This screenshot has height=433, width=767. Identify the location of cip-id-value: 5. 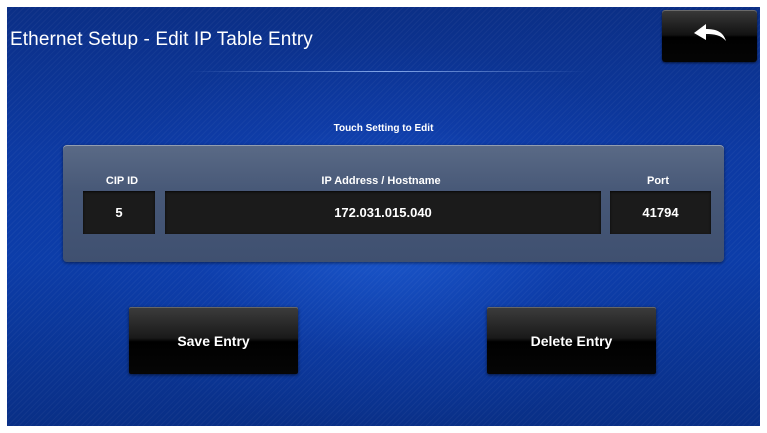
(119, 212).